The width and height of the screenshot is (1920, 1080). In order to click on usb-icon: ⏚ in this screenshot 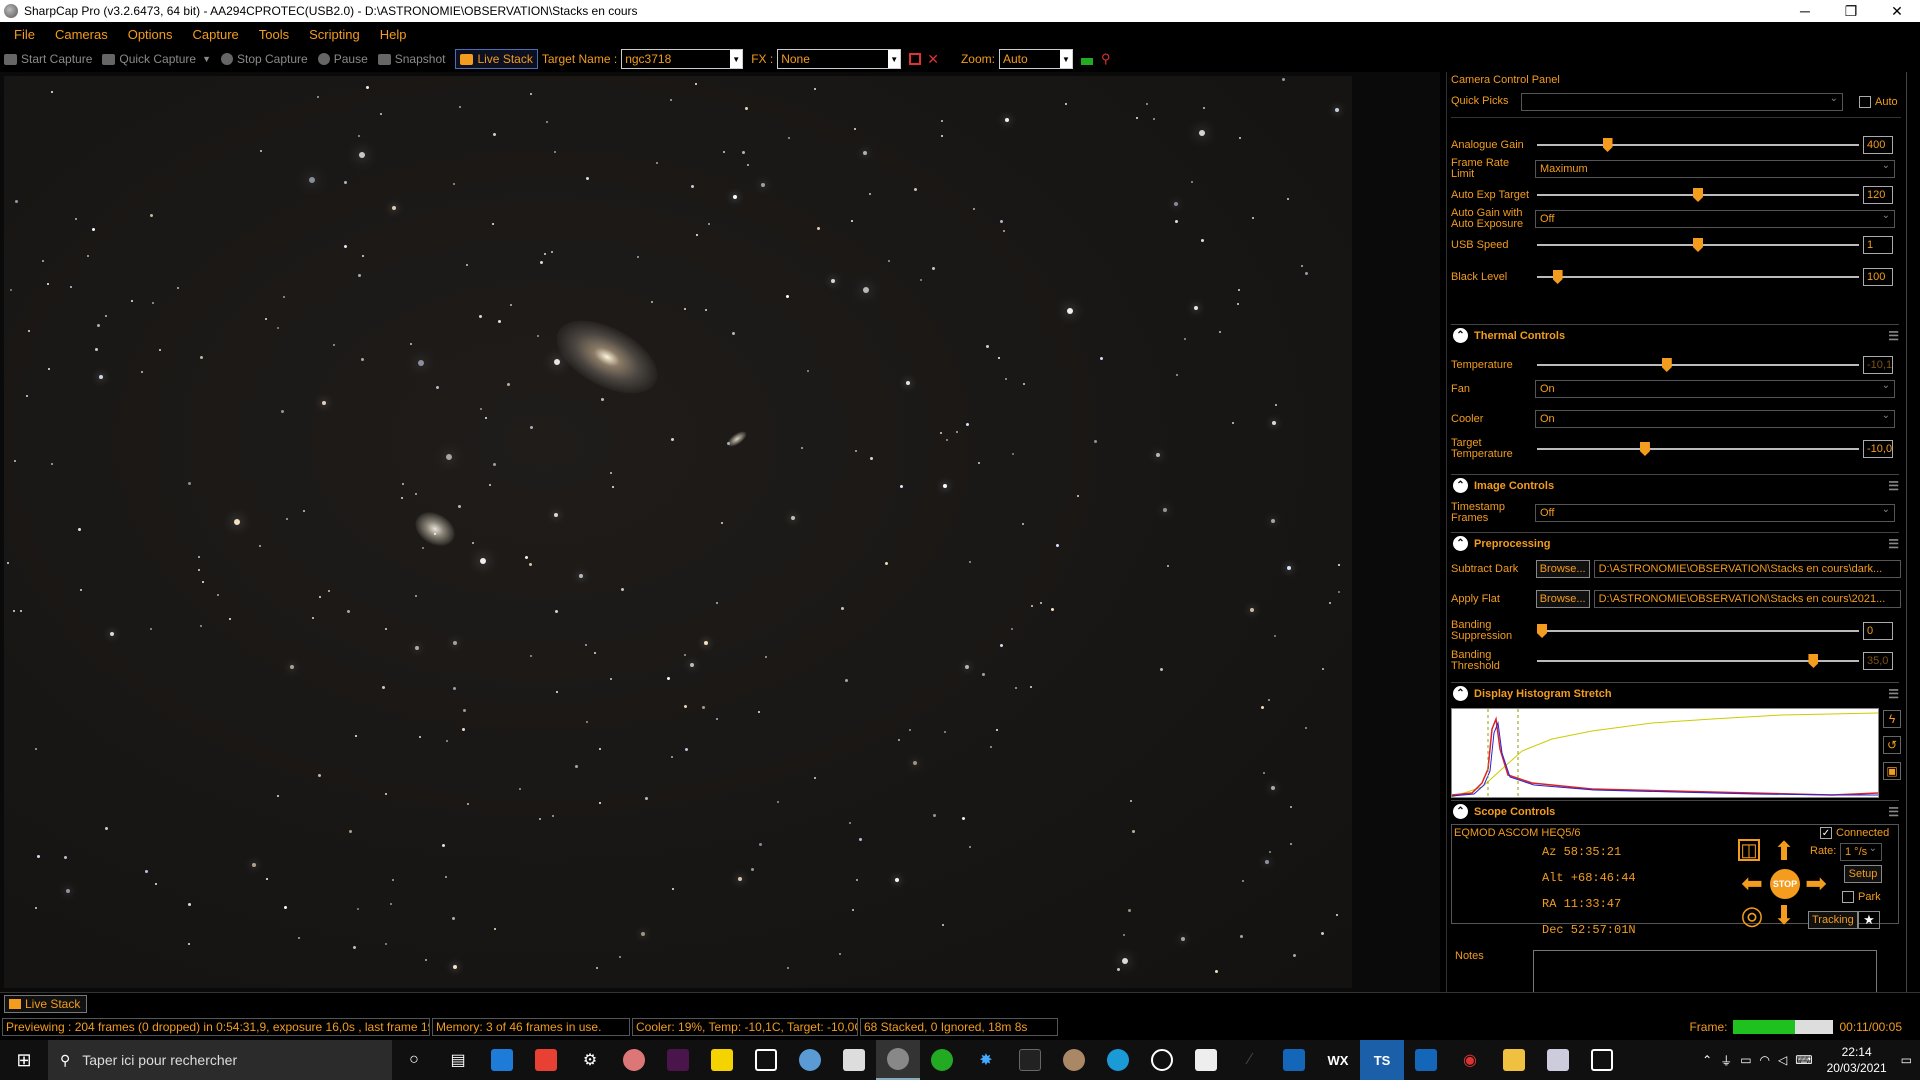, I will do `click(1726, 1060)`.